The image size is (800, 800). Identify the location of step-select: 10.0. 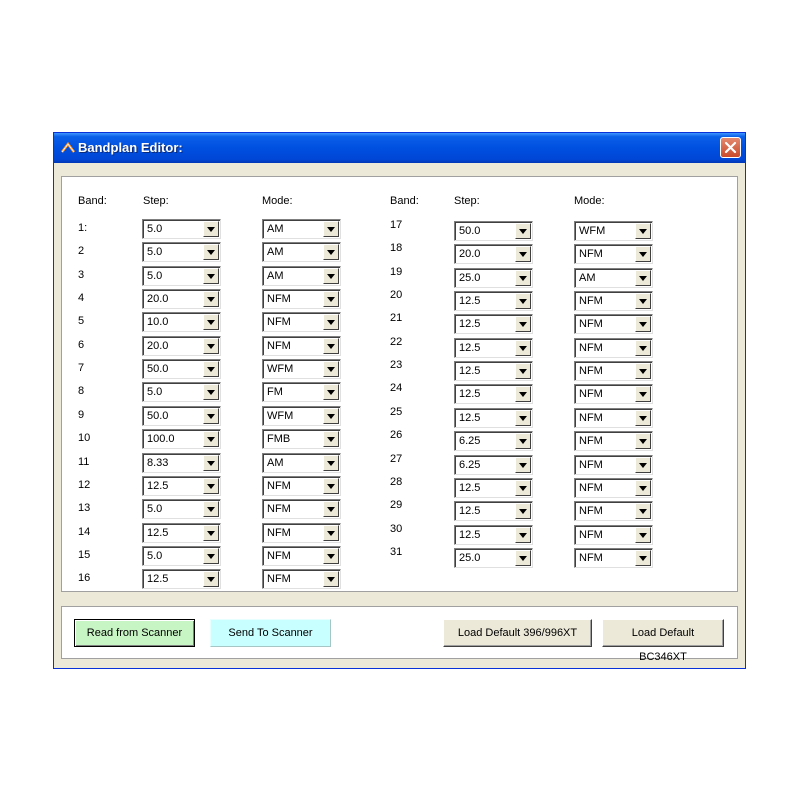
(181, 322).